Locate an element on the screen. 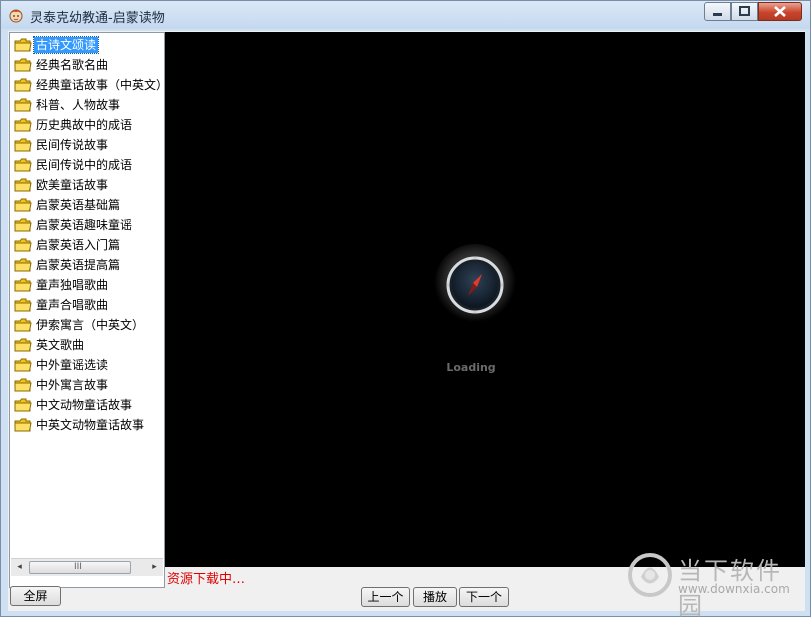 Image resolution: width=811 pixels, height=621 pixels. watermark: 当下软件园 www.downxia.com is located at coordinates (716, 586).